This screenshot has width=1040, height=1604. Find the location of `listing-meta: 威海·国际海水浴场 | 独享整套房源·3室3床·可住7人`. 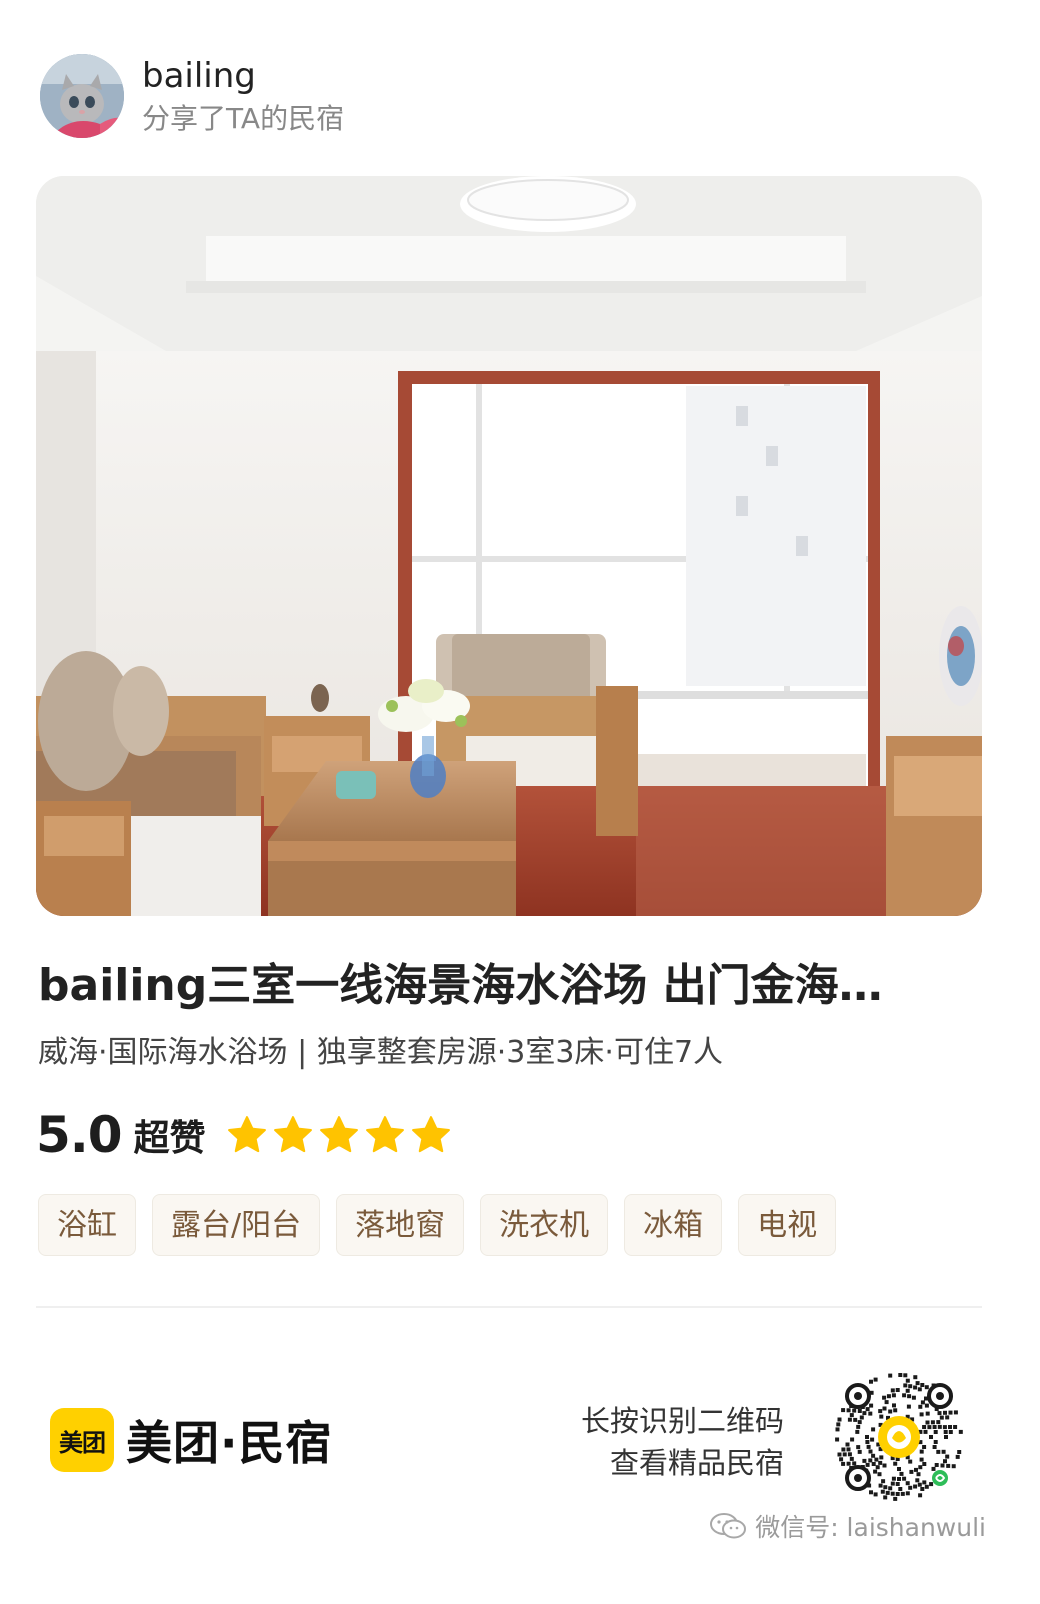

listing-meta: 威海·国际海水浴场 | 独享整套房源·3室3床·可住7人 is located at coordinates (381, 1052).